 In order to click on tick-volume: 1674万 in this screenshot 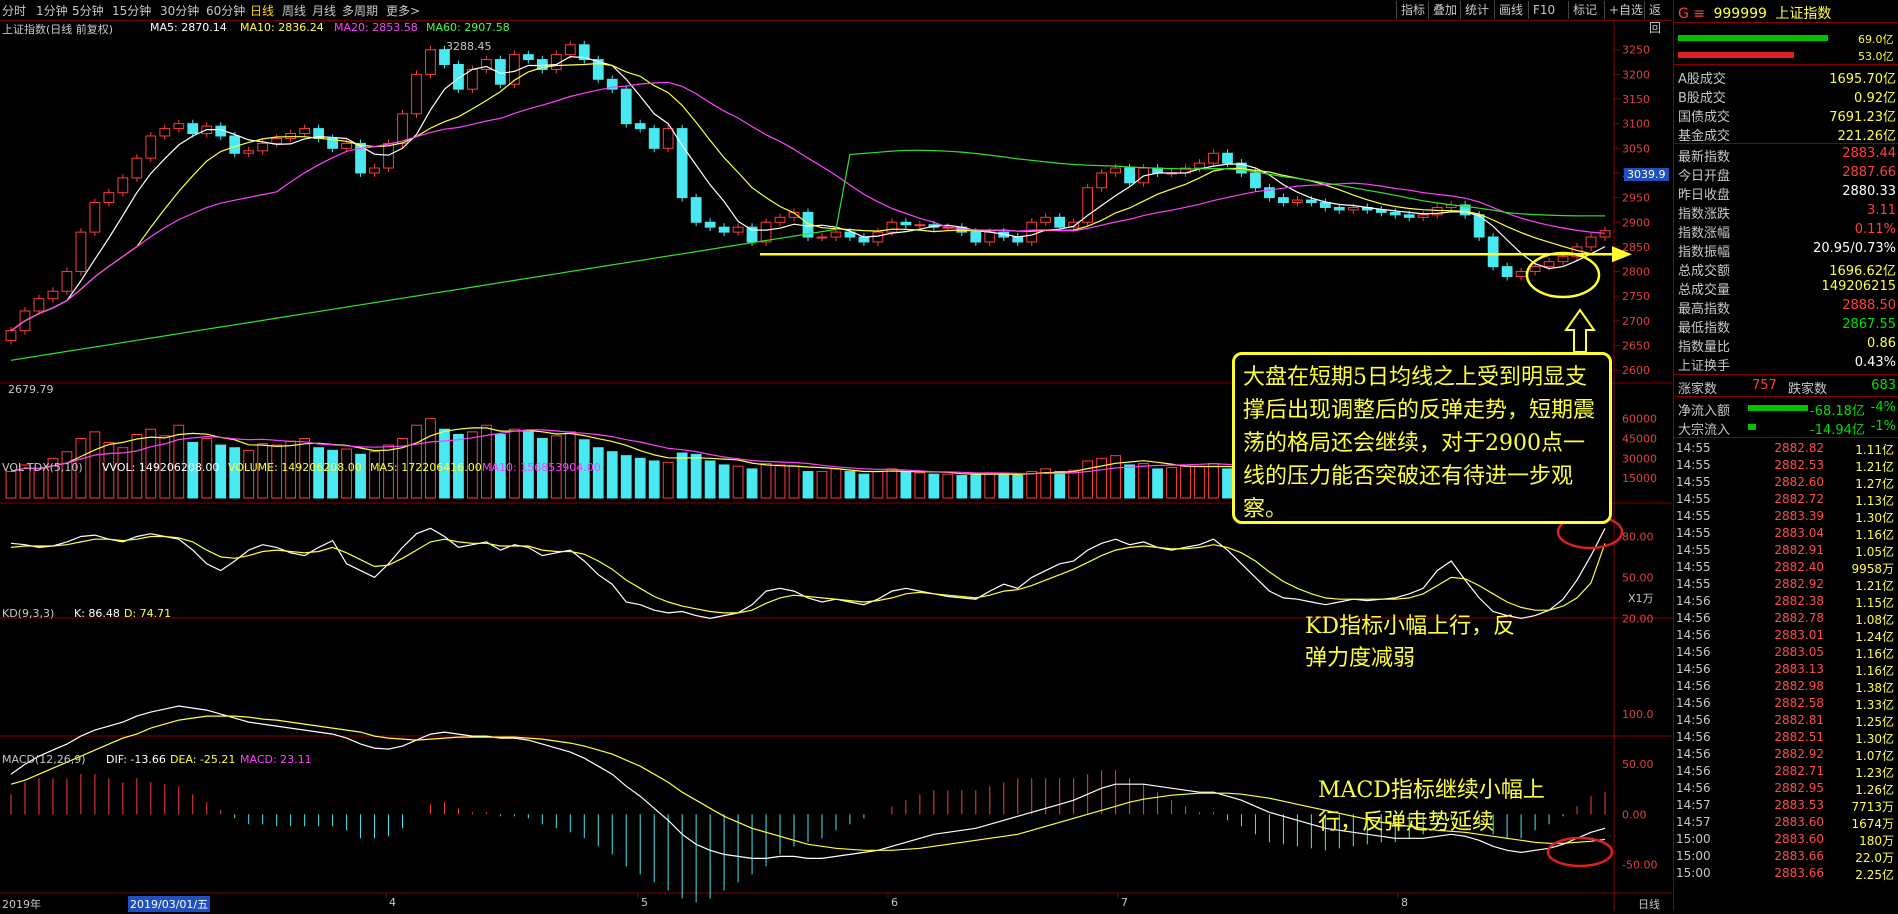, I will do `click(1872, 824)`.